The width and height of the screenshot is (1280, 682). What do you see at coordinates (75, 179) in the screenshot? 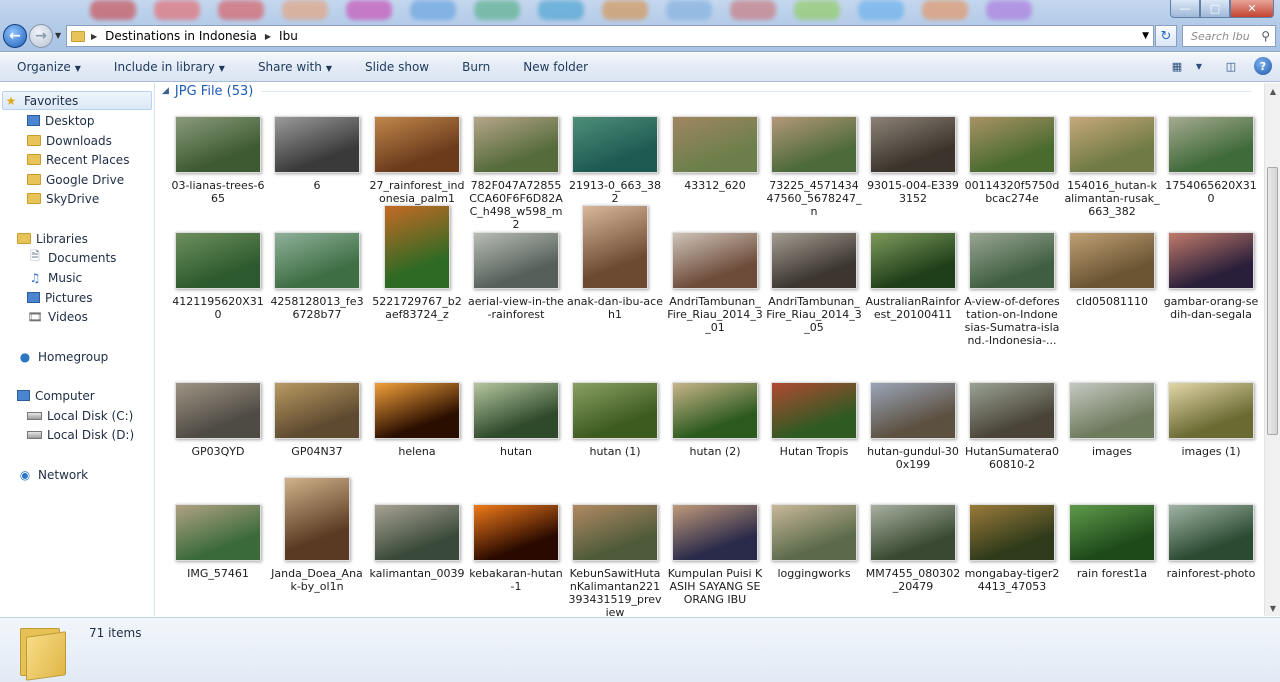
I see `nav-item-google-drive: Google Drive` at bounding box center [75, 179].